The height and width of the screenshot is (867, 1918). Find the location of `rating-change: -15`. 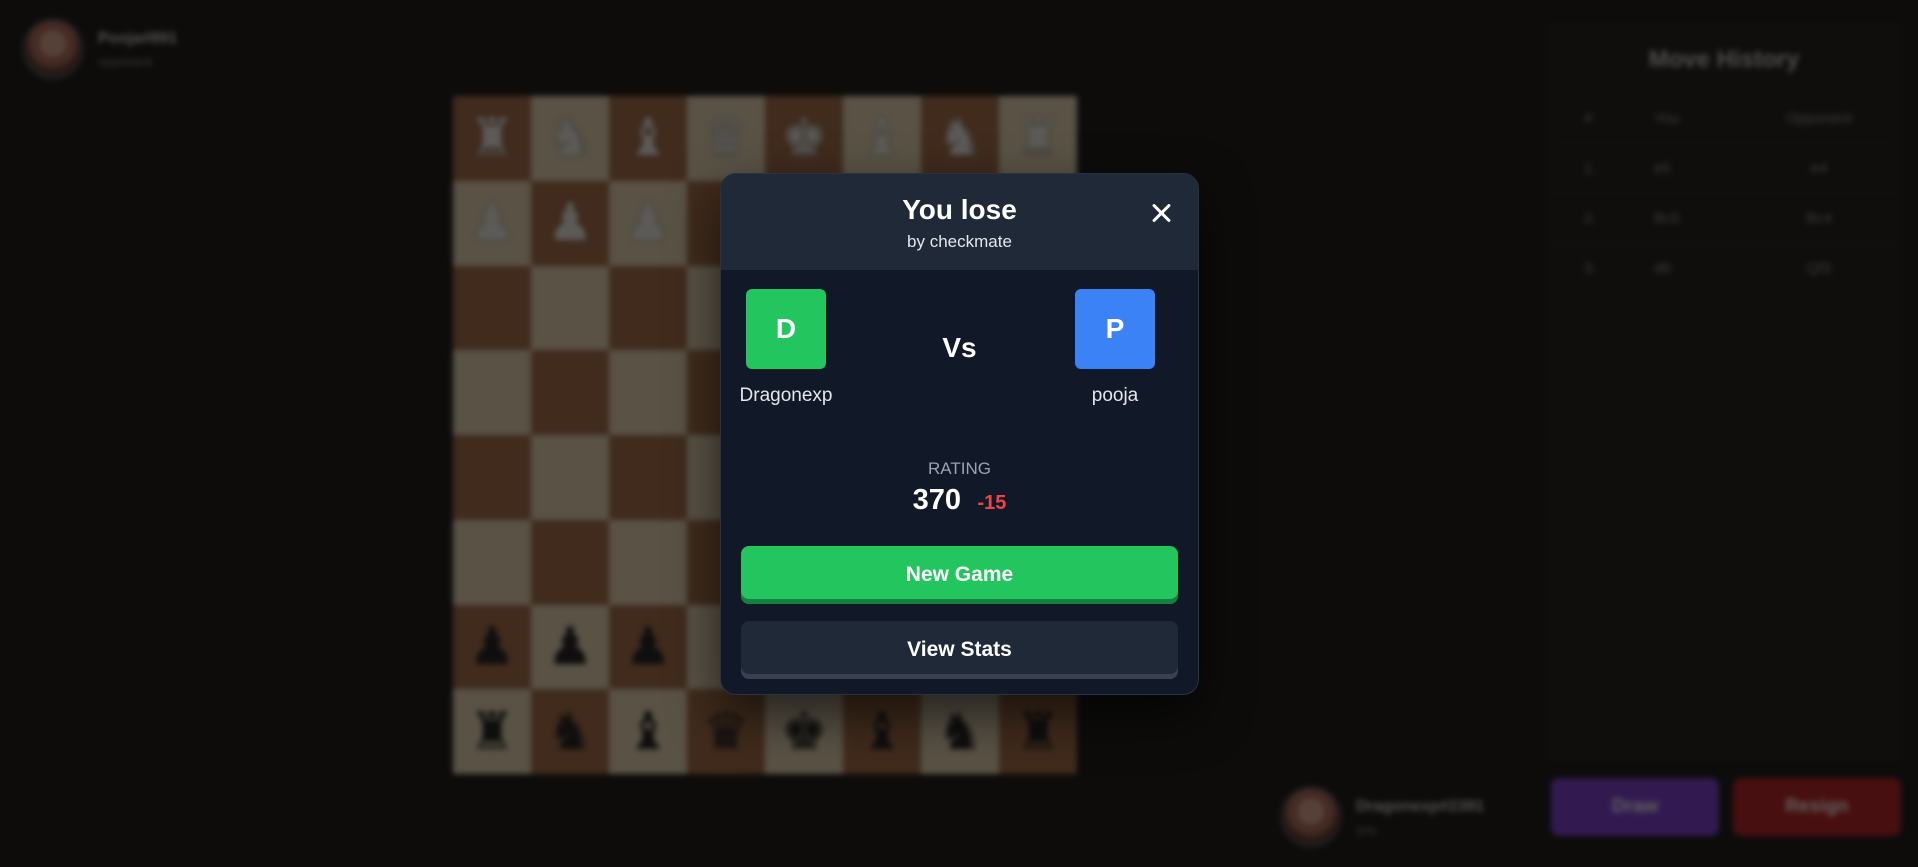

rating-change: -15 is located at coordinates (992, 503).